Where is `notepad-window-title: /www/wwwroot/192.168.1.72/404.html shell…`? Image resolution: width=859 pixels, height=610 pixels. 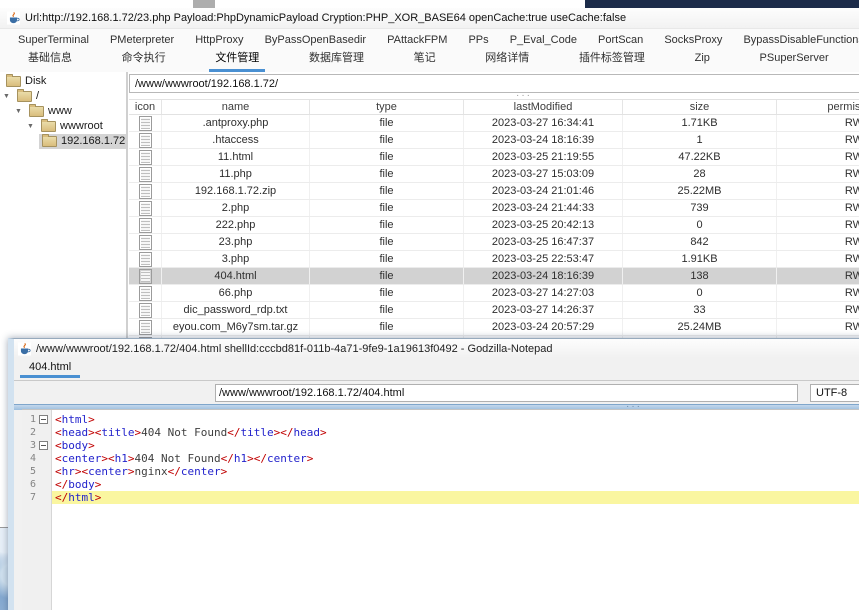
notepad-window-title: /www/wwwroot/192.168.1.72/404.html shell… is located at coordinates (294, 348).